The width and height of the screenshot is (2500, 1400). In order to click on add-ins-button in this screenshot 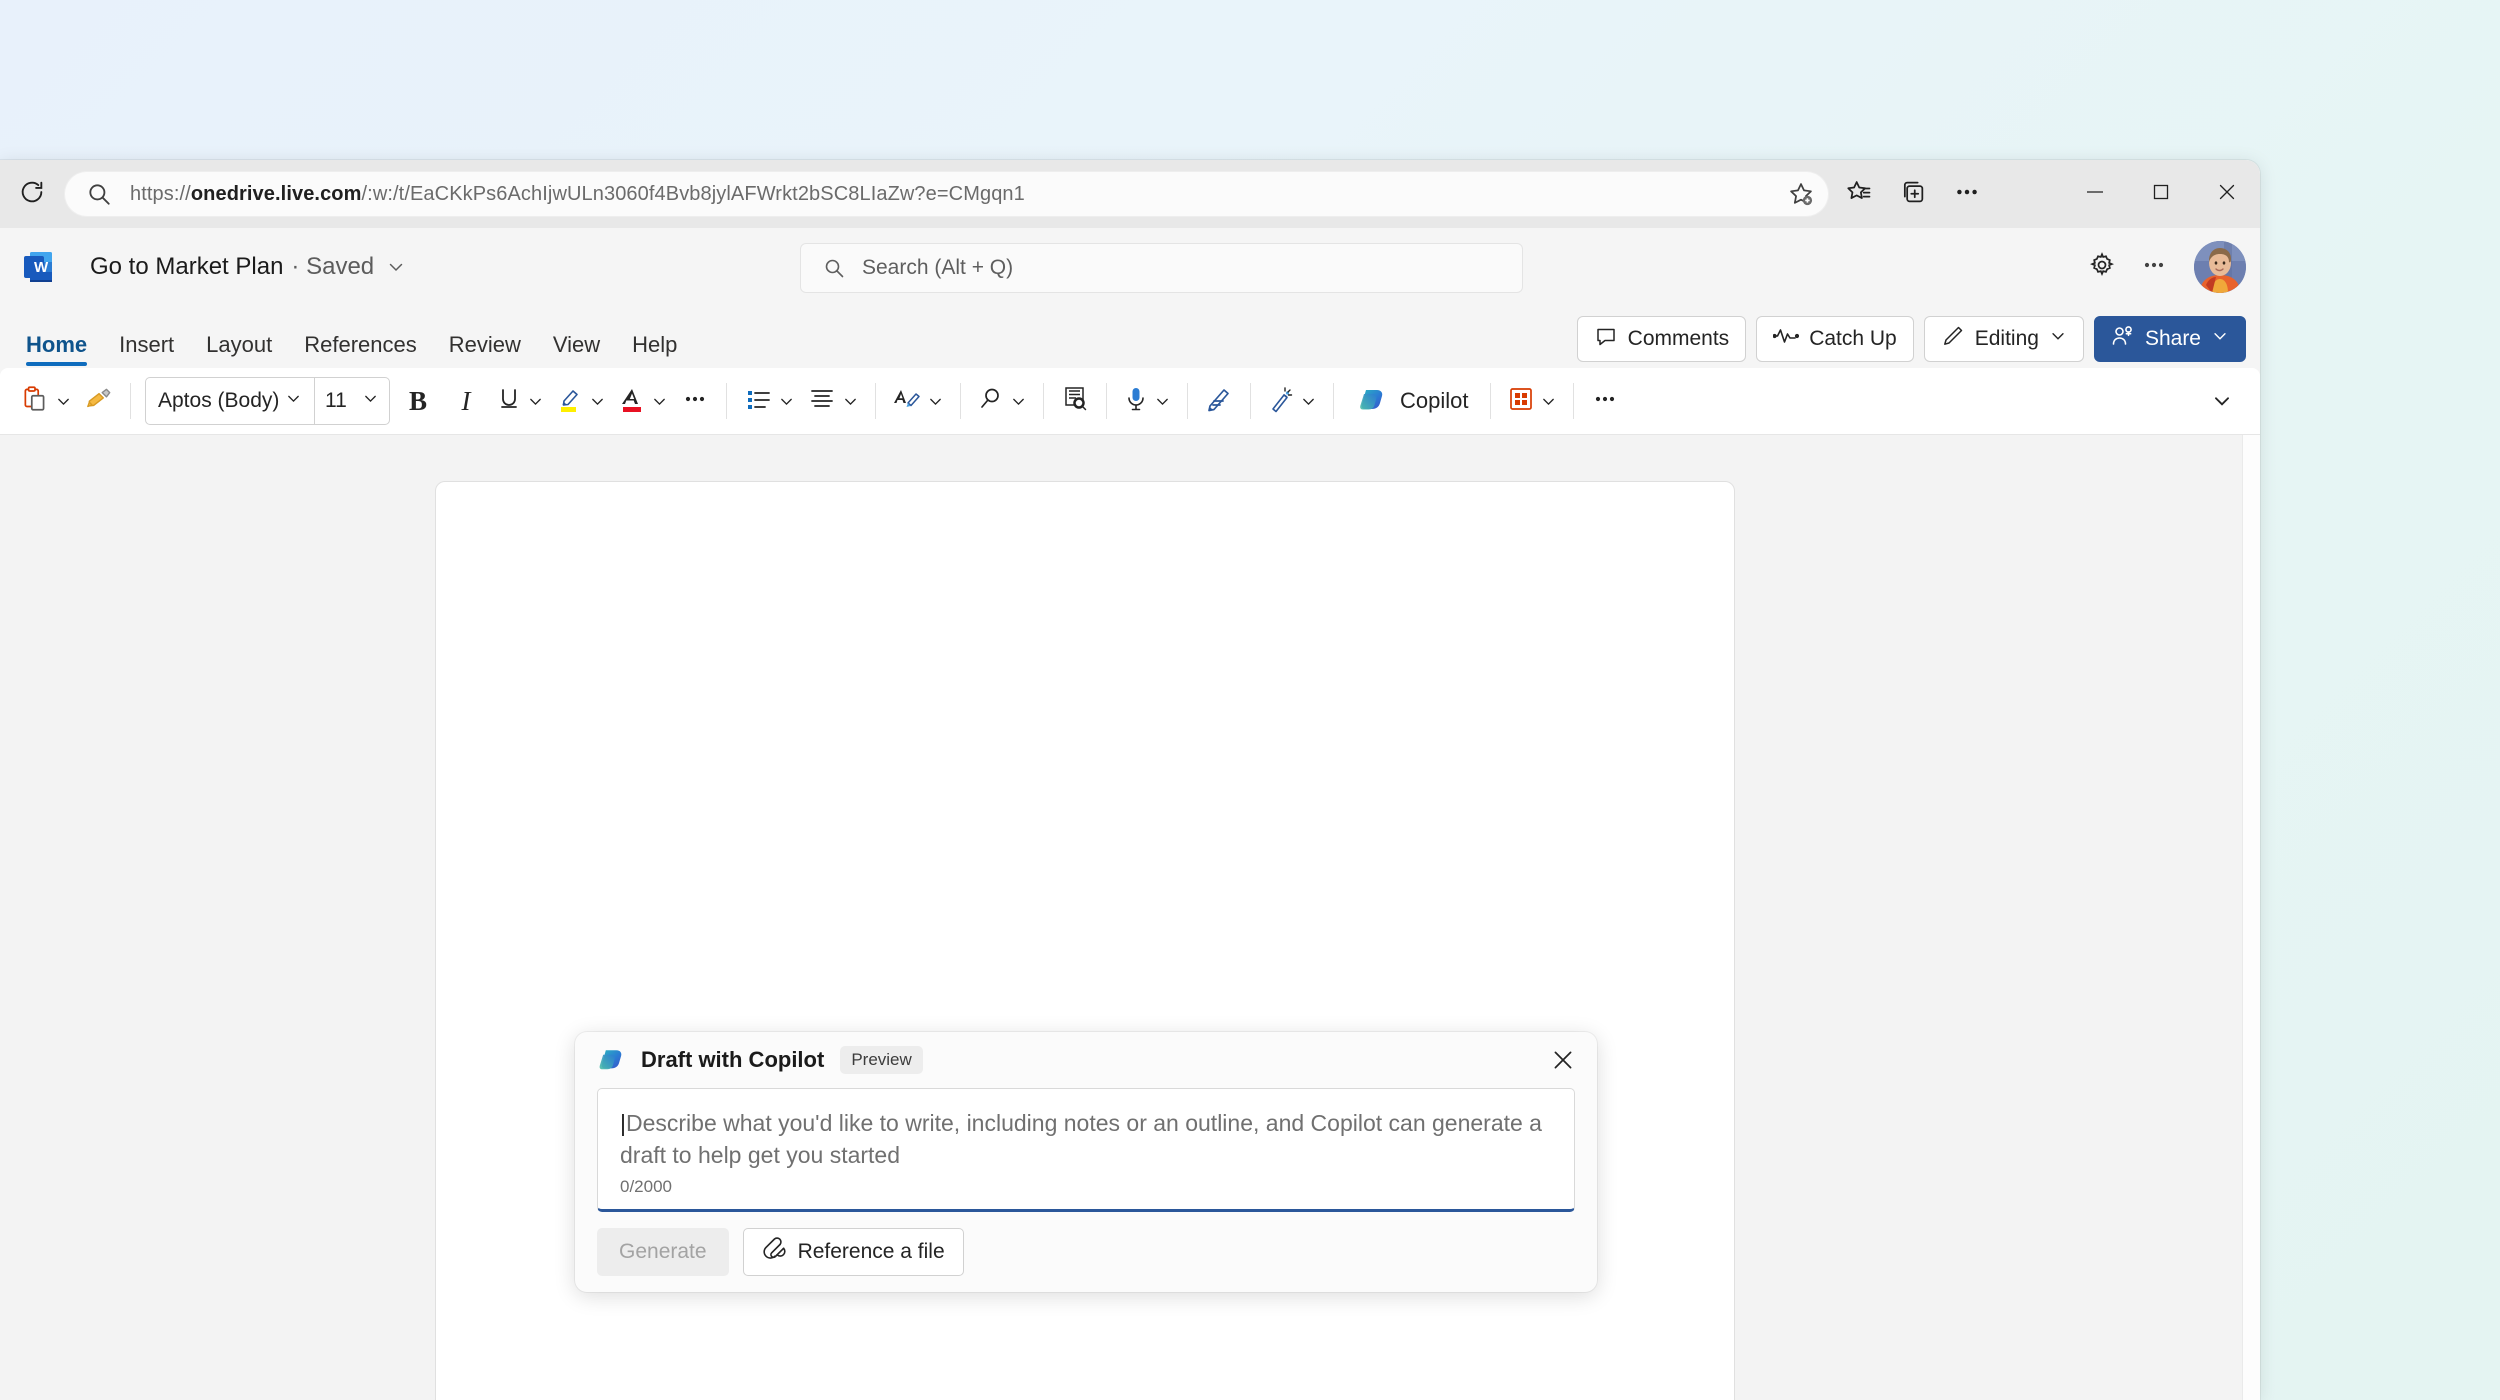, I will do `click(1532, 401)`.